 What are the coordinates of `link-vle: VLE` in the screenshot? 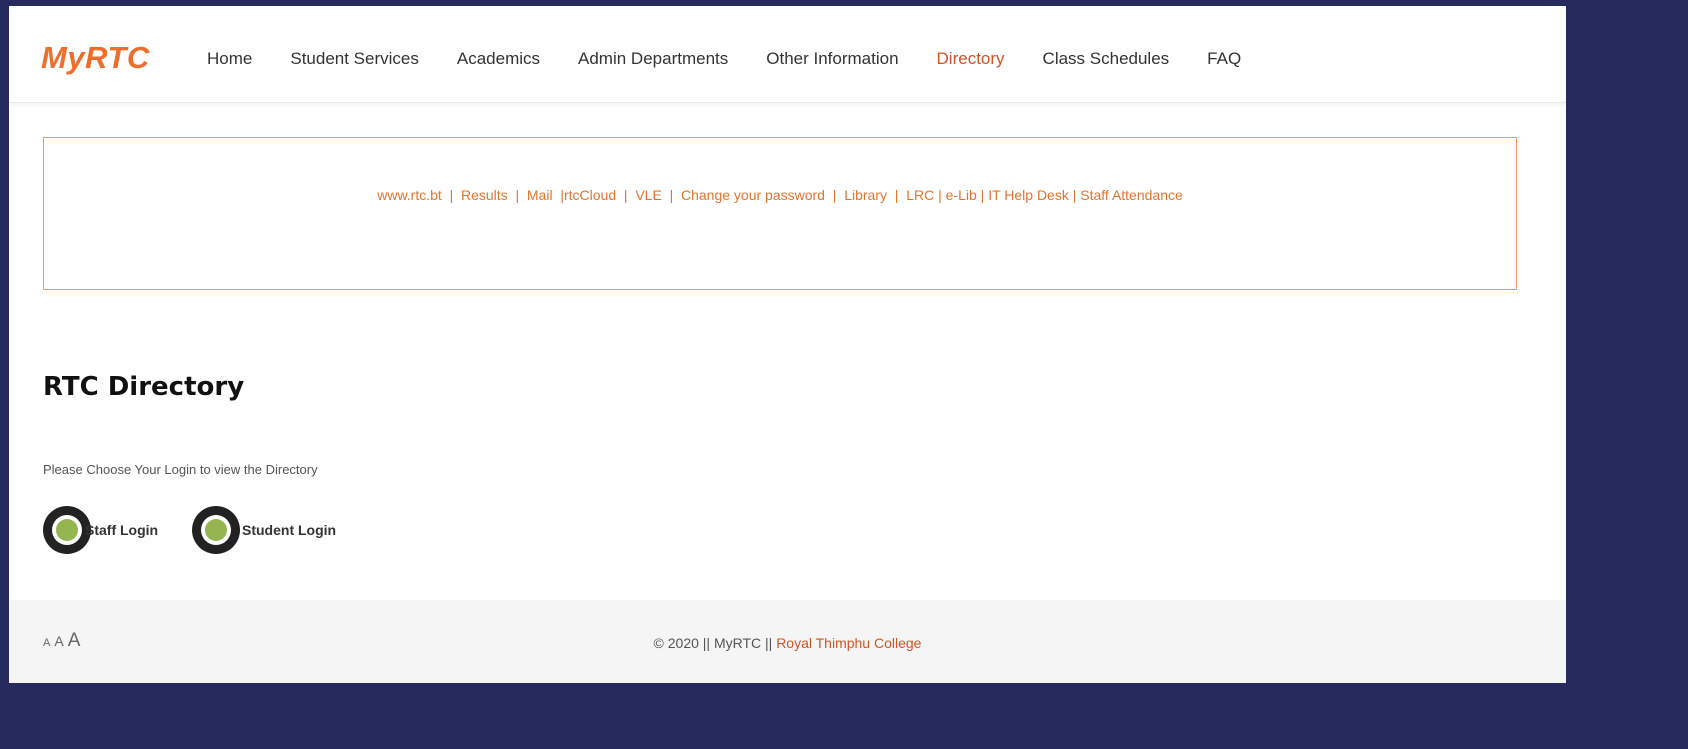 It's located at (648, 195).